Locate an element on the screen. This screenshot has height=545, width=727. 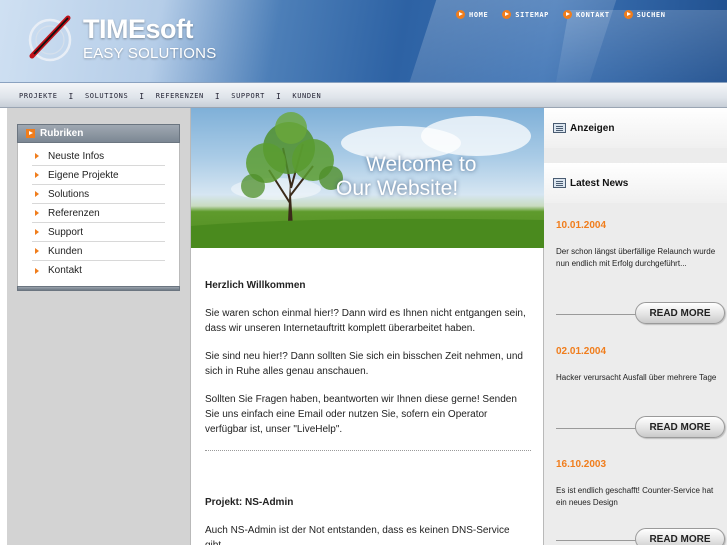
sidebar-item-kontakt: Kontakt is located at coordinates (98, 270).